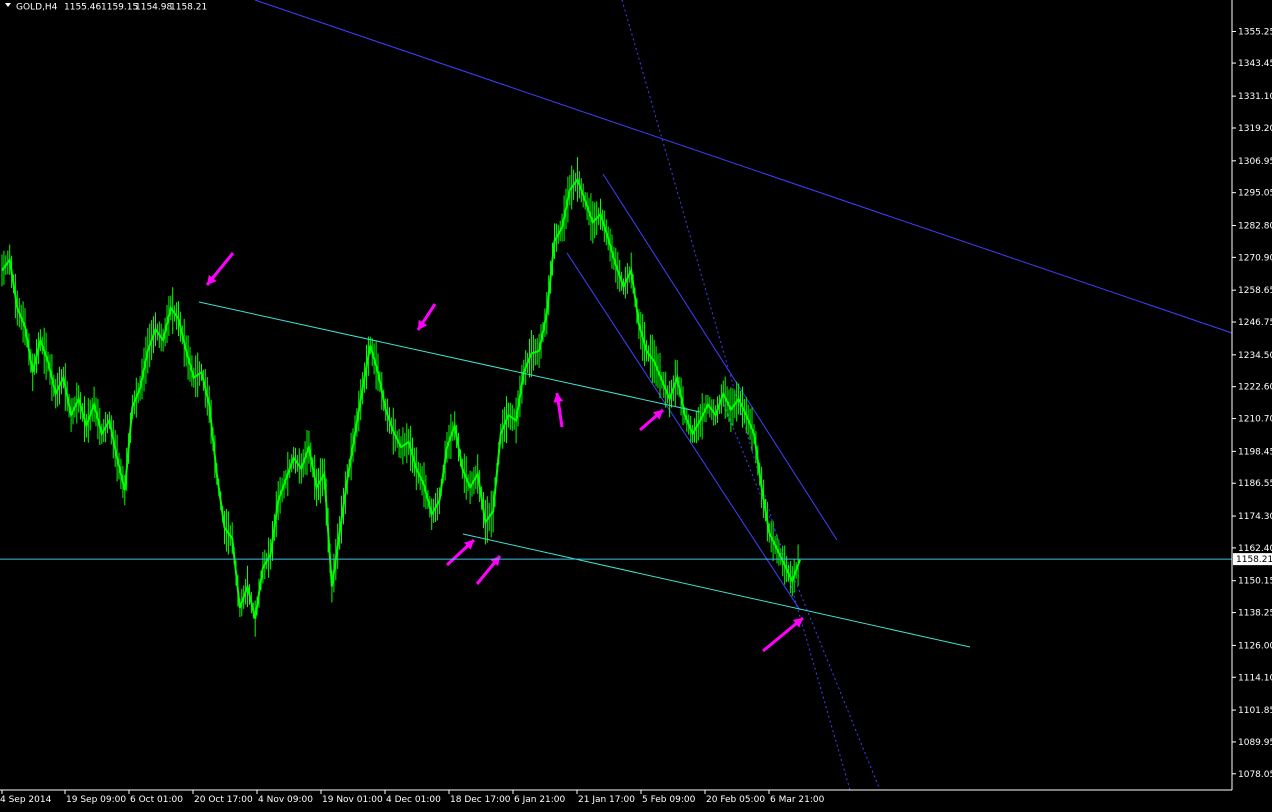  I want to click on y-tick-label: 1246.75, so click(1255, 323).